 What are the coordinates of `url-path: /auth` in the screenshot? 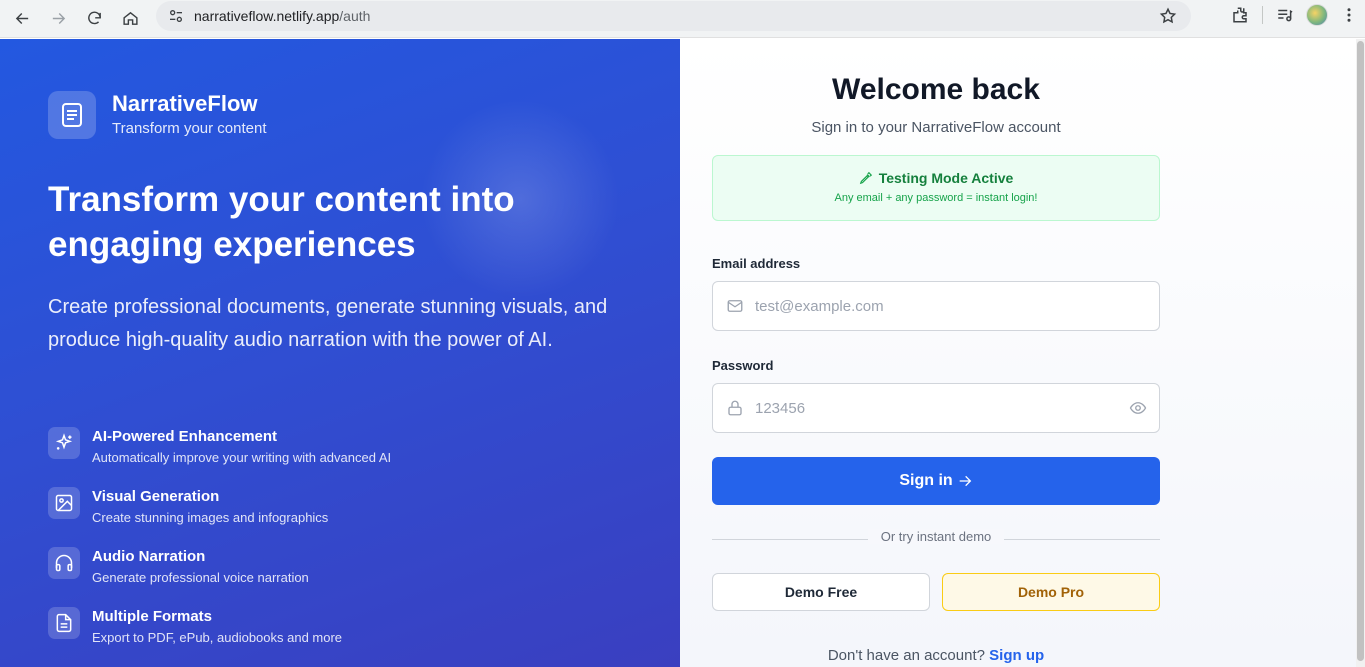 It's located at (355, 16).